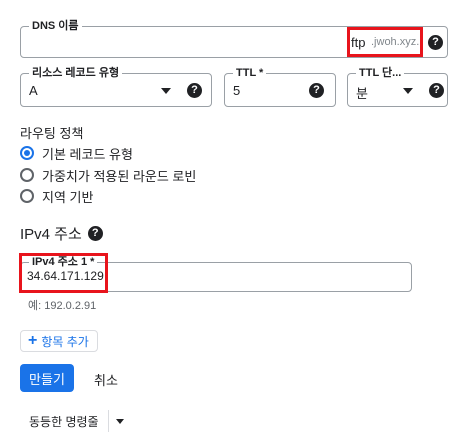  What do you see at coordinates (397, 86) in the screenshot?
I see `ttl-unit-select: TTL 단... 분 ?` at bounding box center [397, 86].